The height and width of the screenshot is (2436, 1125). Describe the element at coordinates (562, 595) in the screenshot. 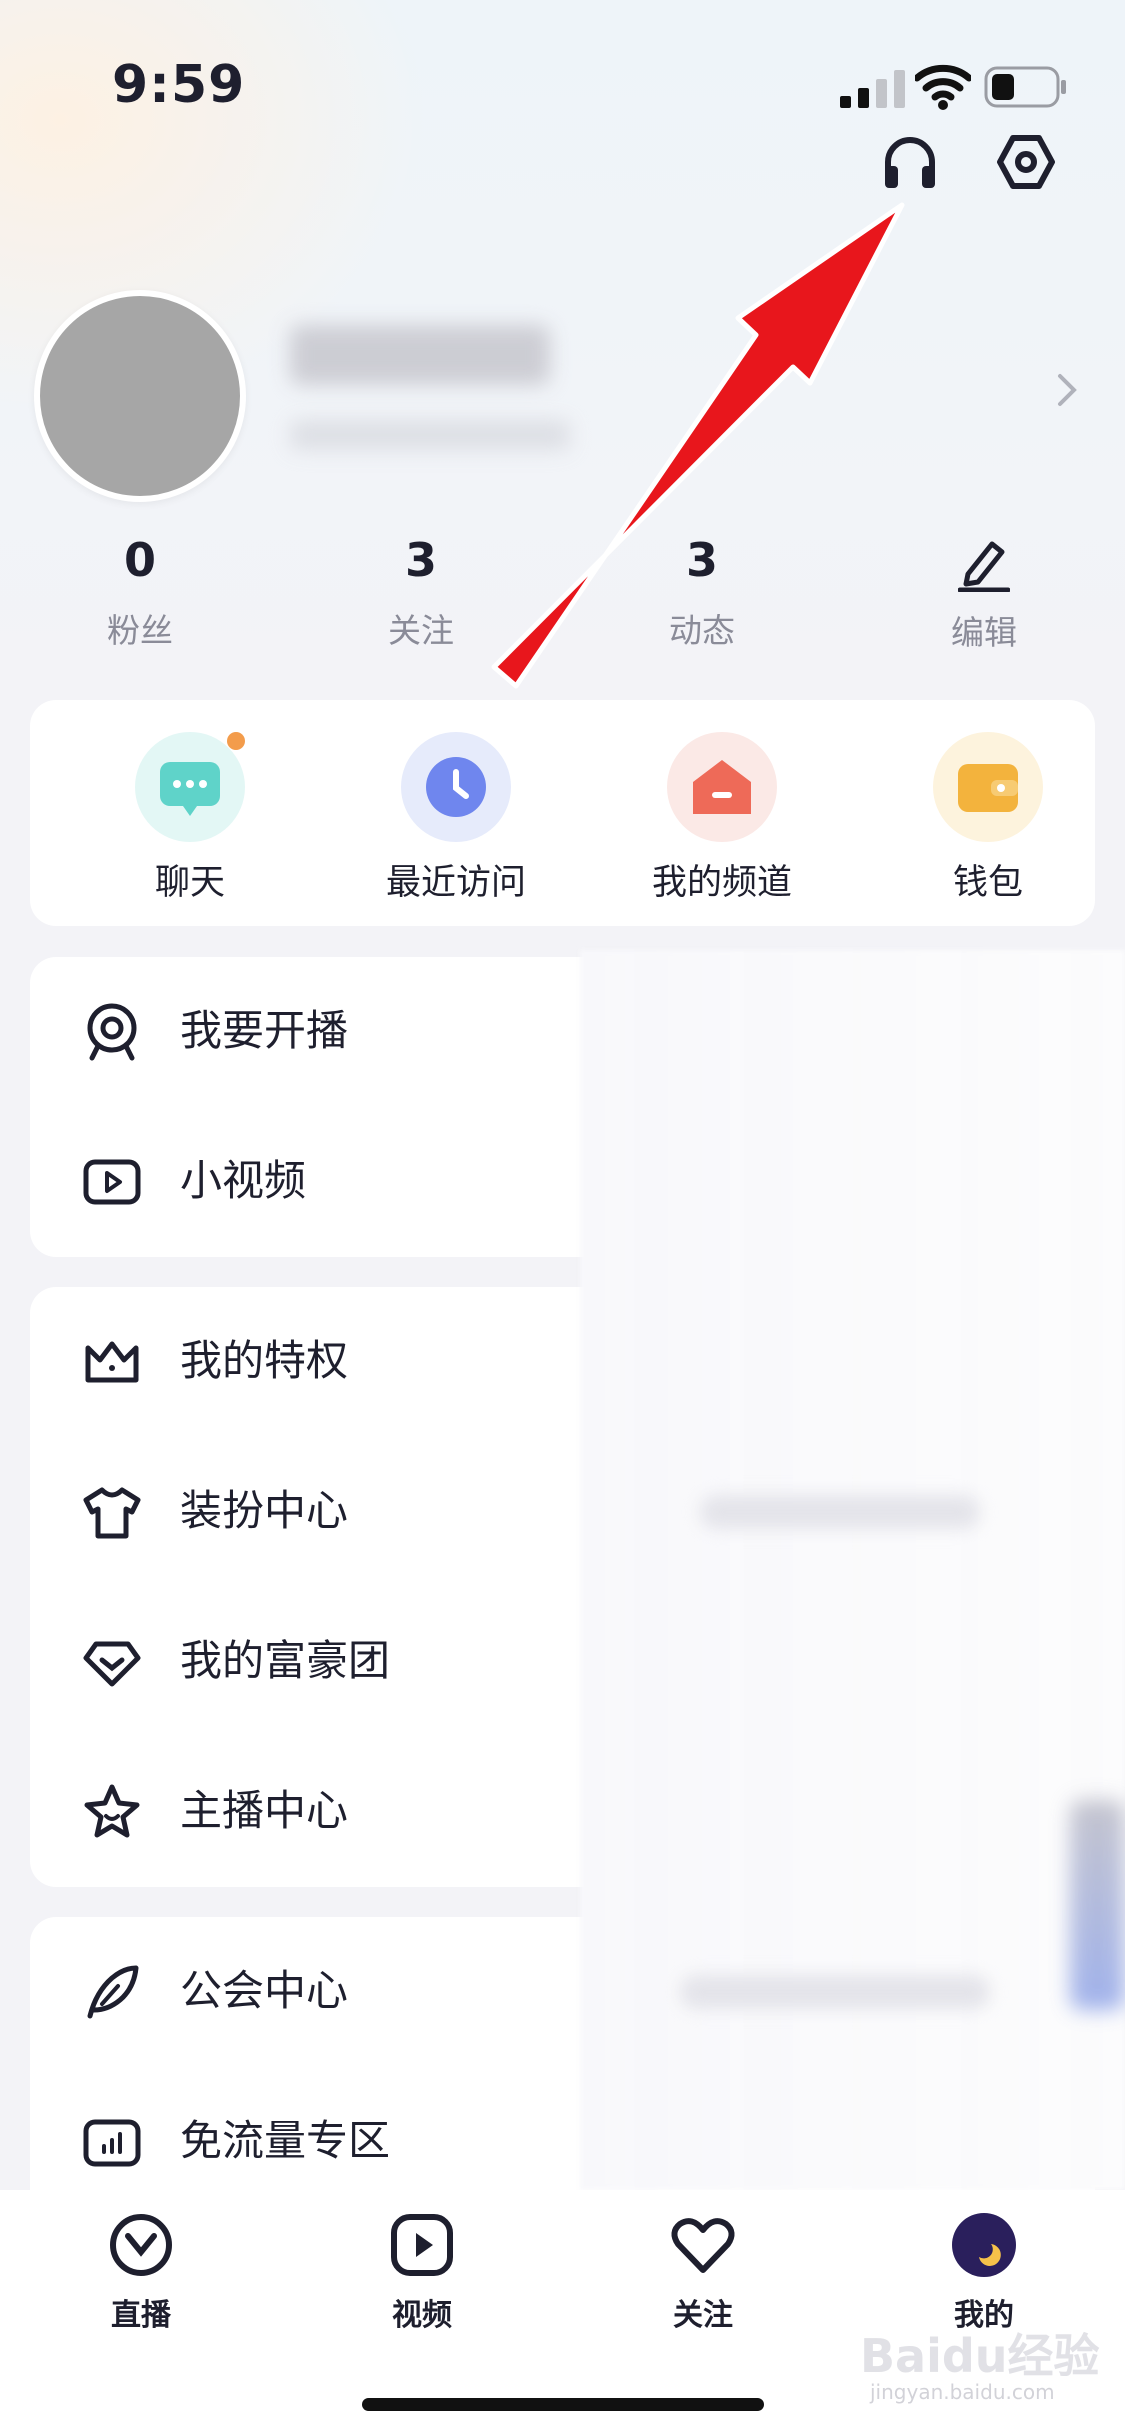

I see `profile-stats: 0 粉丝 3 关注 3 动态 编辑` at that location.